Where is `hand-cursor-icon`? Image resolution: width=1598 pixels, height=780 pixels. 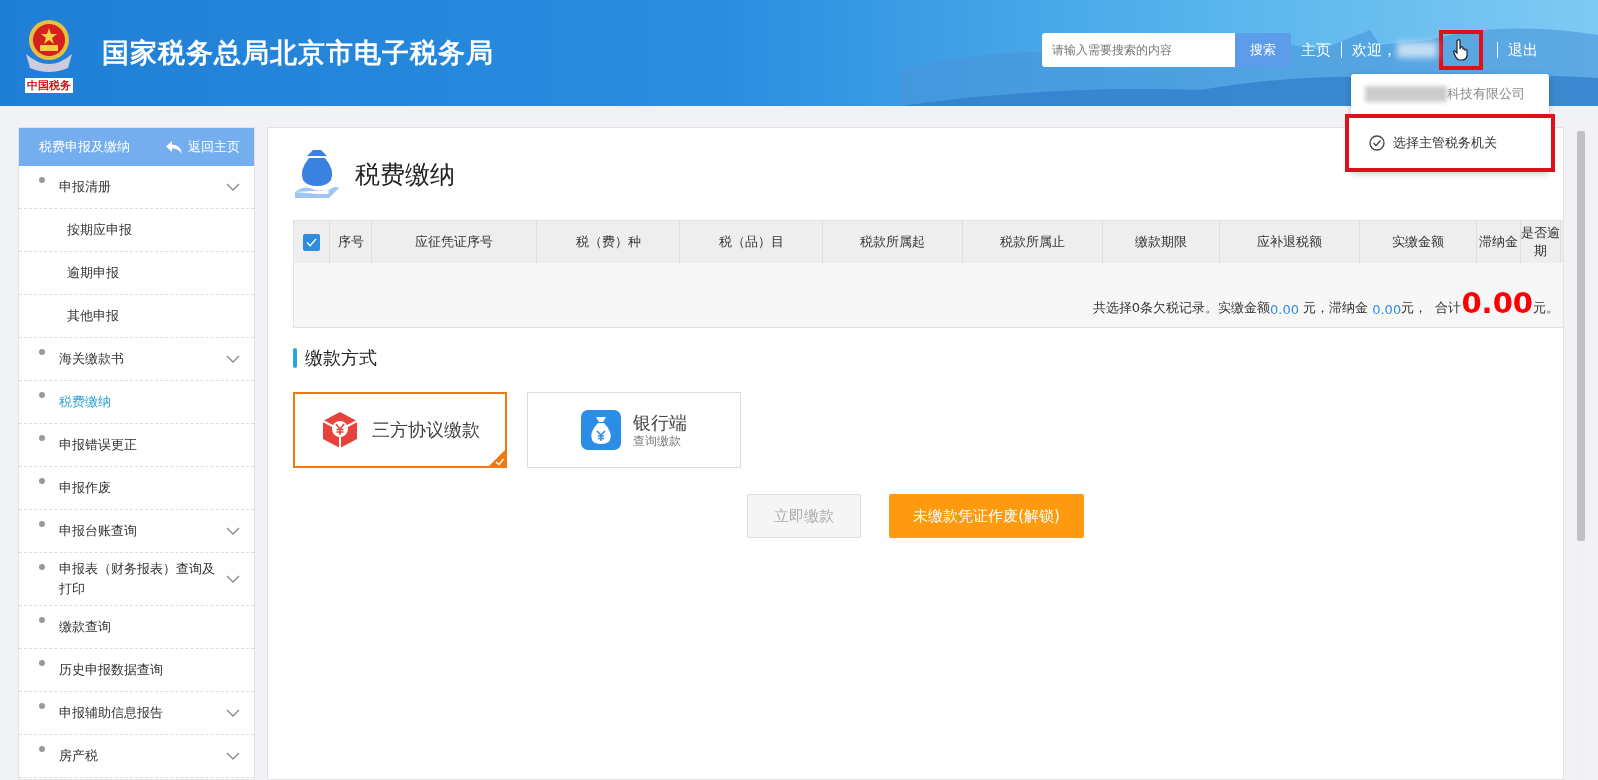
hand-cursor-icon is located at coordinates (1461, 50).